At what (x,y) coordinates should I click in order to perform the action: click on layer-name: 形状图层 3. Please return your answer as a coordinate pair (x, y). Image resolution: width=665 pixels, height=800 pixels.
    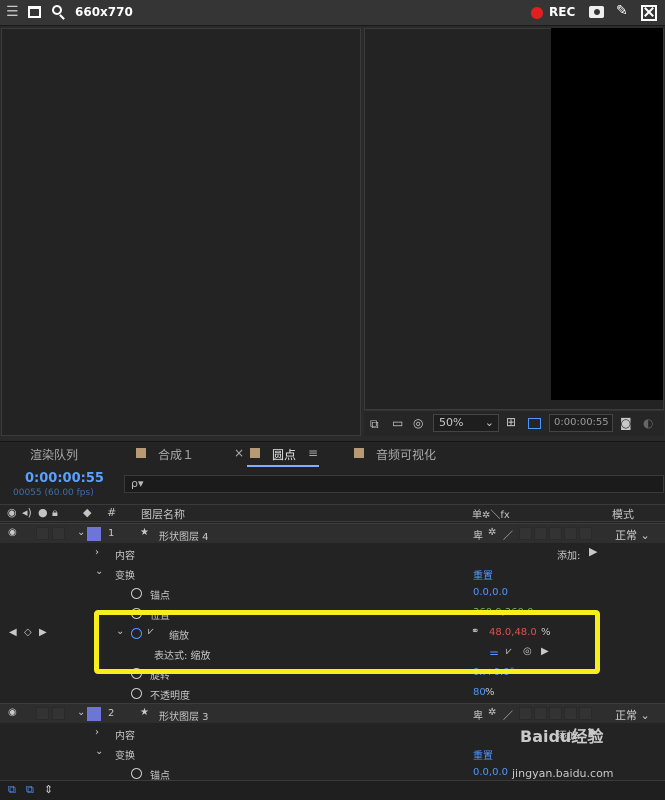
    Looking at the image, I should click on (184, 715).